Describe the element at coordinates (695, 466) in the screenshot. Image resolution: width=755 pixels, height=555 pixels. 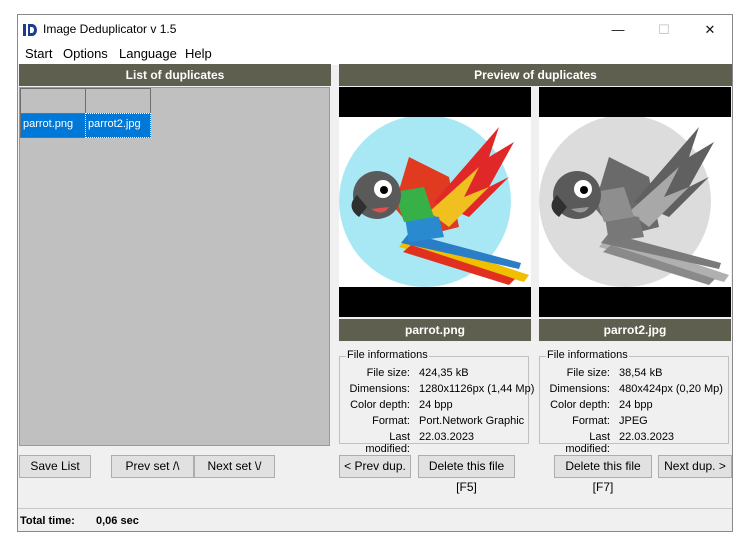
I see `next-dup-button: Next dup. >` at that location.